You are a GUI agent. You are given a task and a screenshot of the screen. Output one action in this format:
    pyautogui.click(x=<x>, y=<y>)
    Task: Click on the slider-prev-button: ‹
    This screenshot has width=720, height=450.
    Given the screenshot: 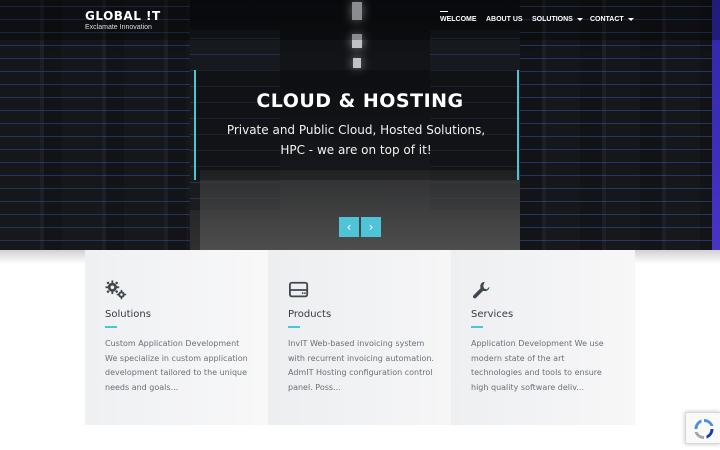 What is the action you would take?
    pyautogui.click(x=349, y=227)
    